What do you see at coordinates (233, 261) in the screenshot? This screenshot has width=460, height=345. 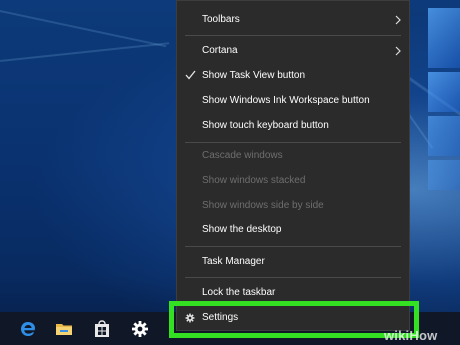 I see `menu-item-label: Task Manager` at bounding box center [233, 261].